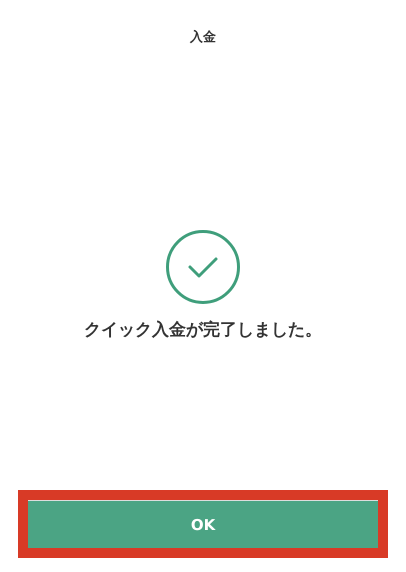  I want to click on ok-button: OK, so click(203, 524).